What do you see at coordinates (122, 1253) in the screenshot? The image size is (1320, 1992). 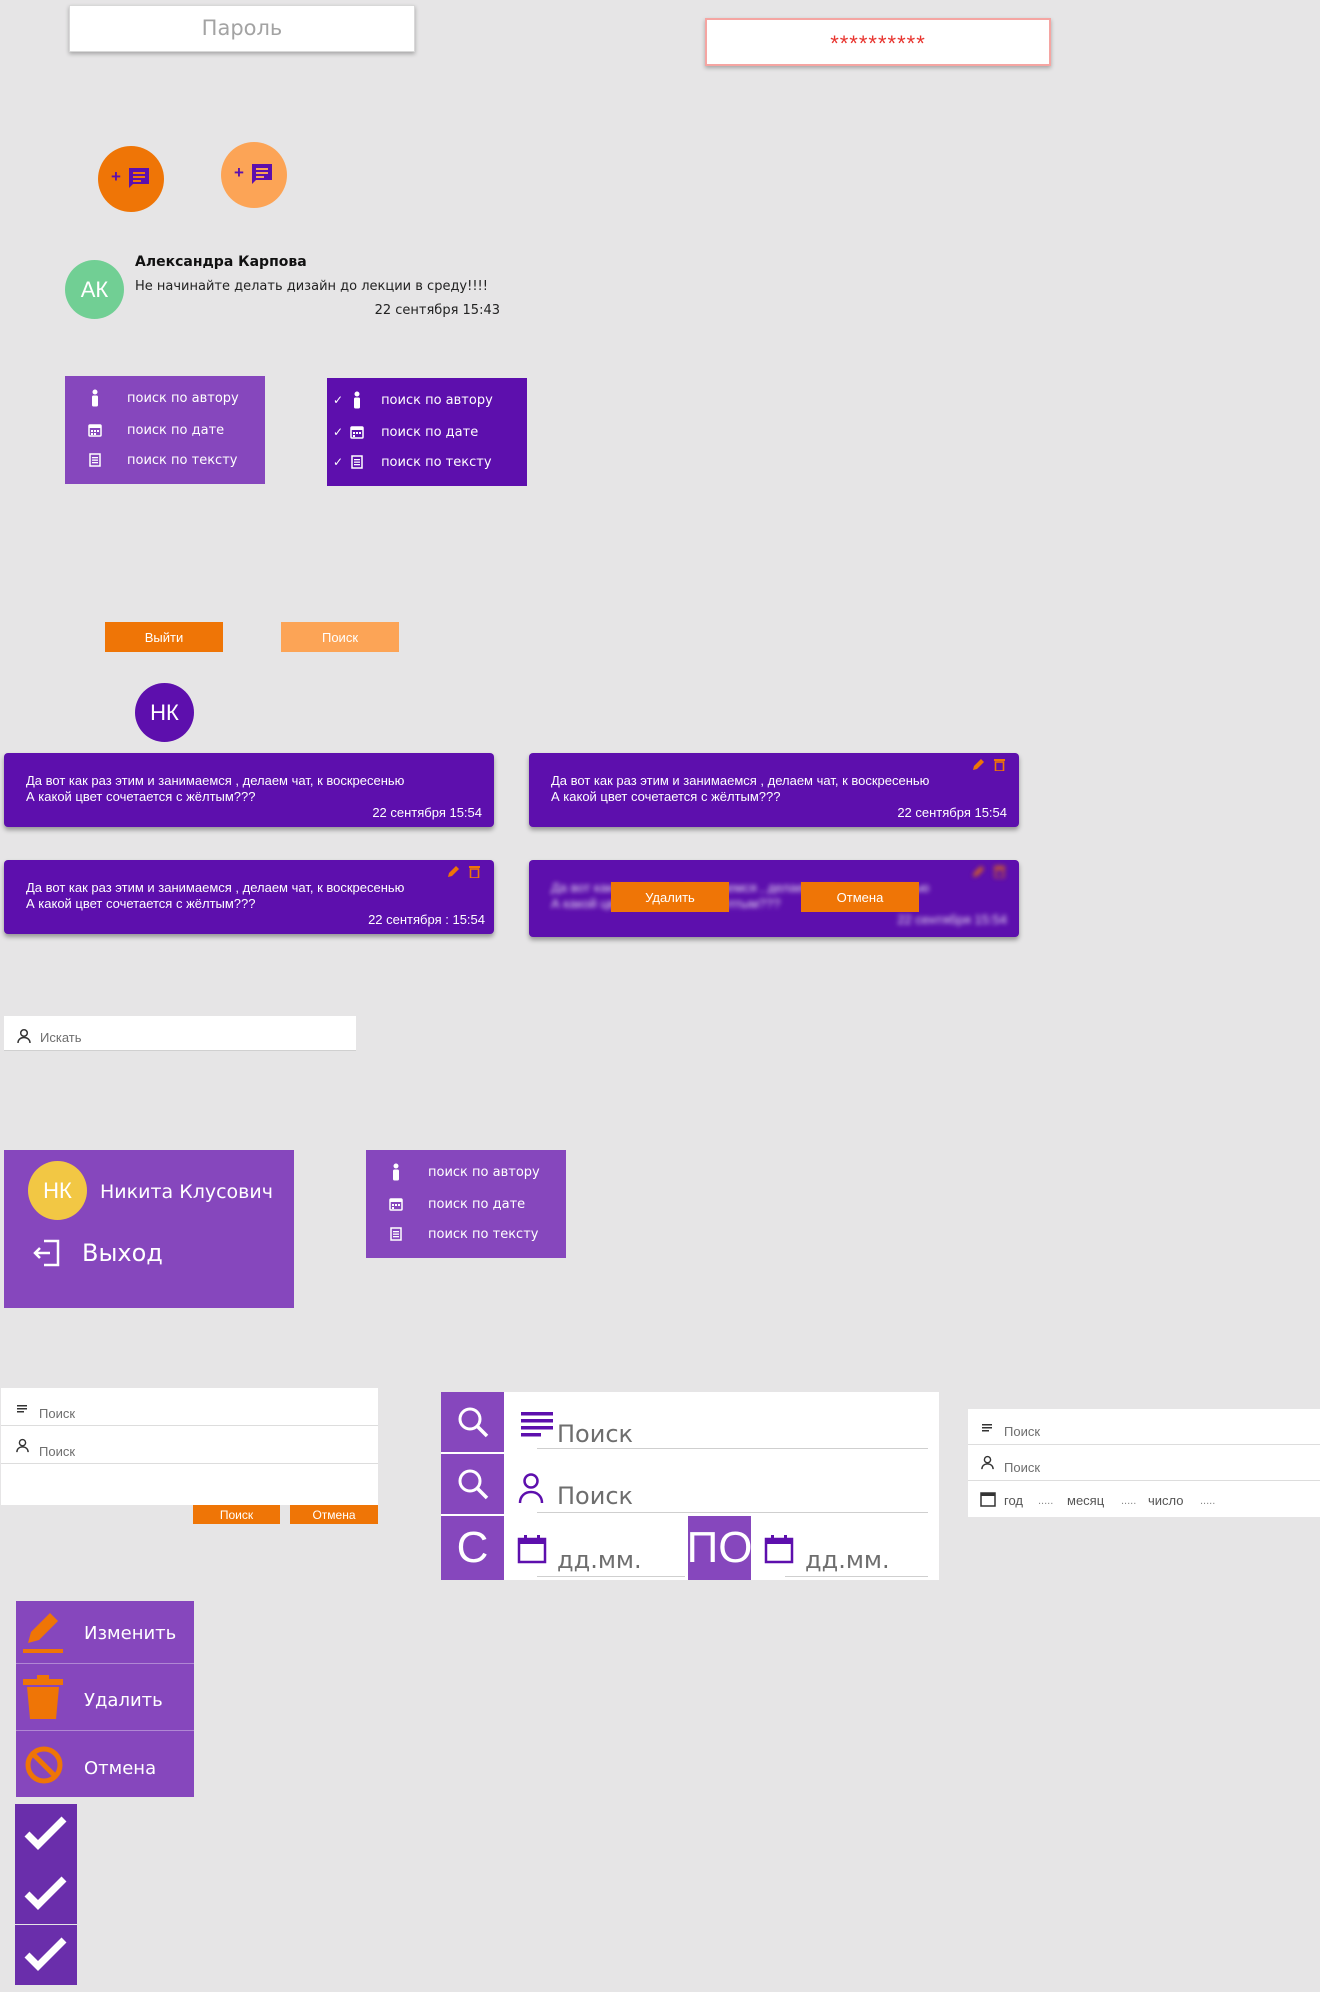 I see `logout-label: Выход` at bounding box center [122, 1253].